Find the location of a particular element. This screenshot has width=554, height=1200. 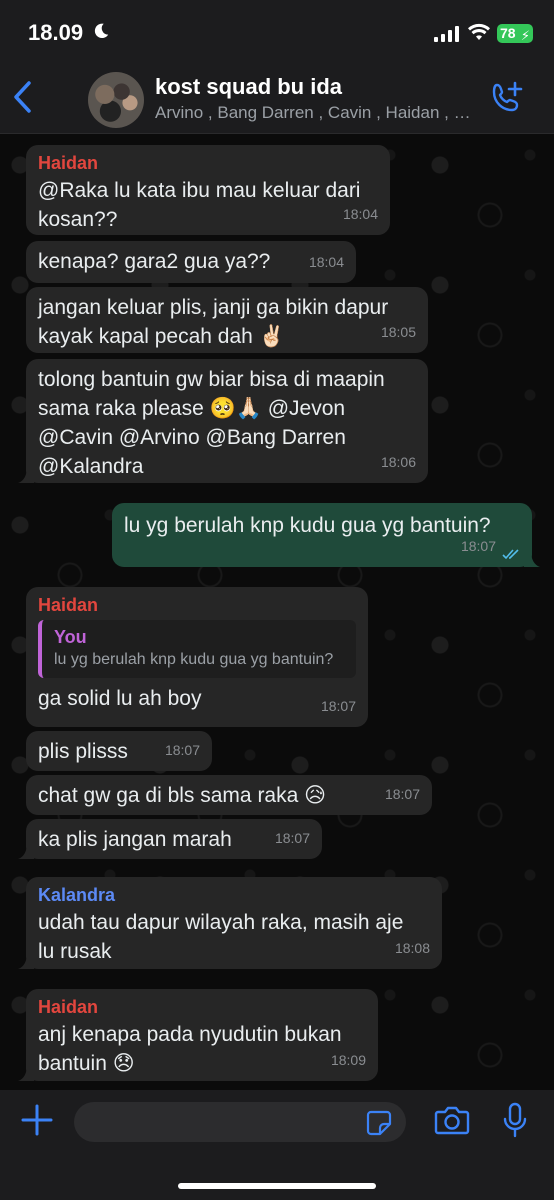

wifi-icon is located at coordinates (479, 31).